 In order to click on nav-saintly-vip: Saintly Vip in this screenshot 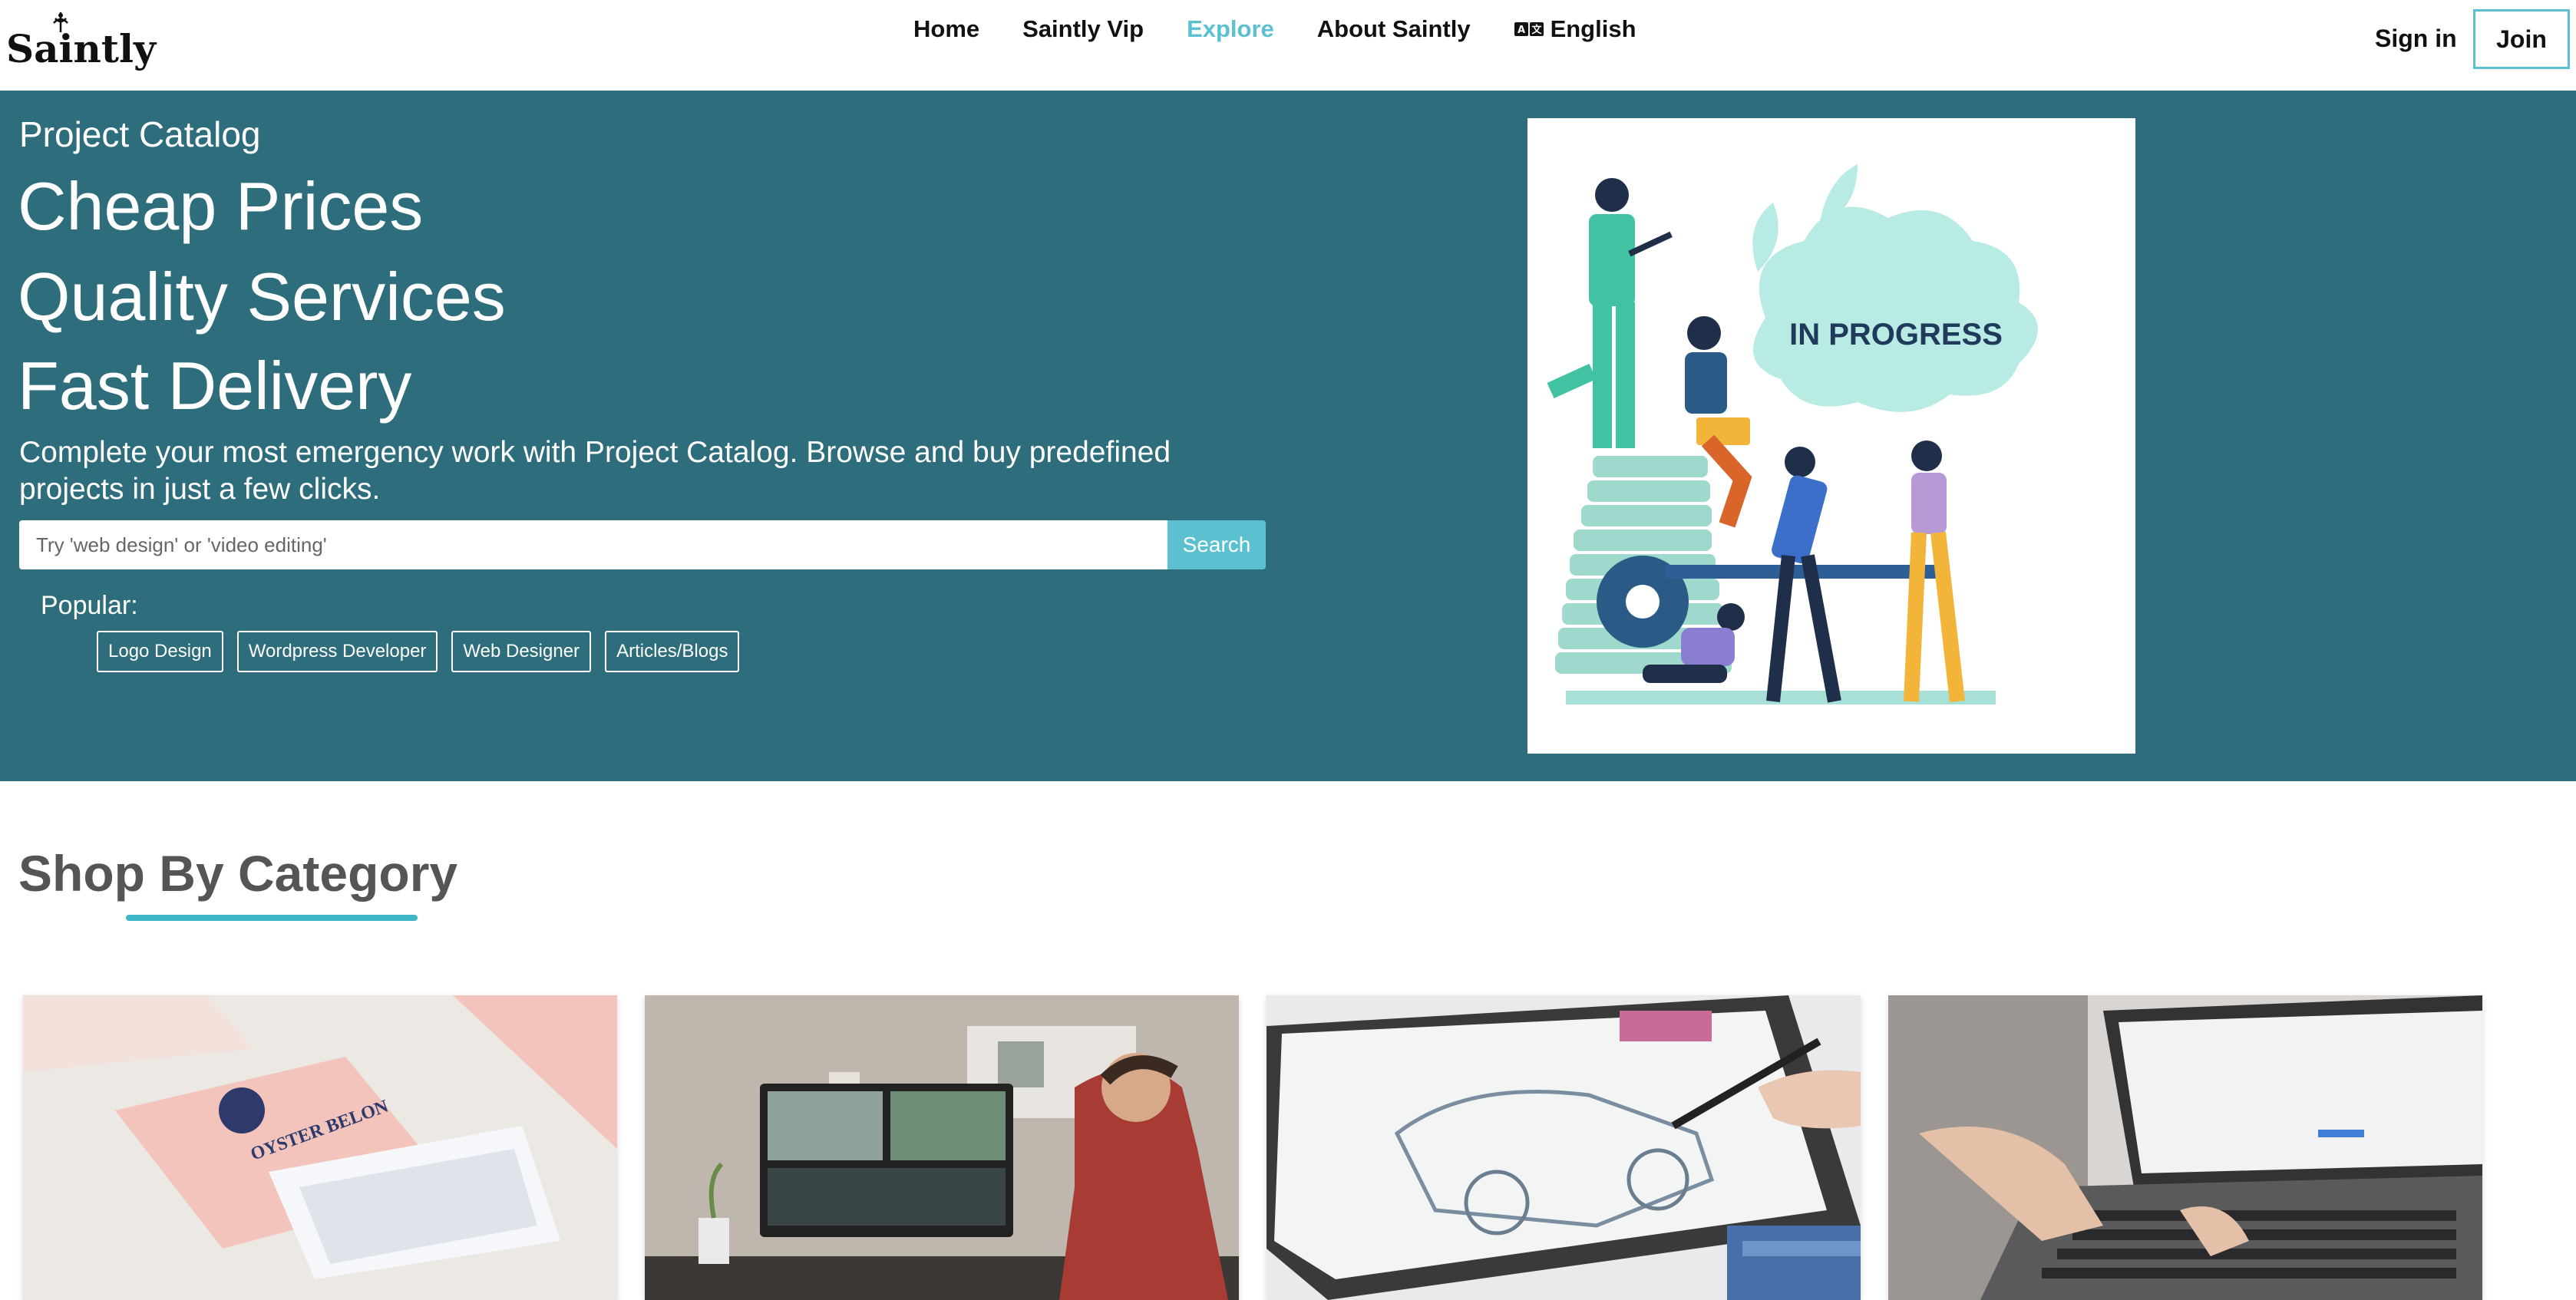, I will do `click(1083, 29)`.